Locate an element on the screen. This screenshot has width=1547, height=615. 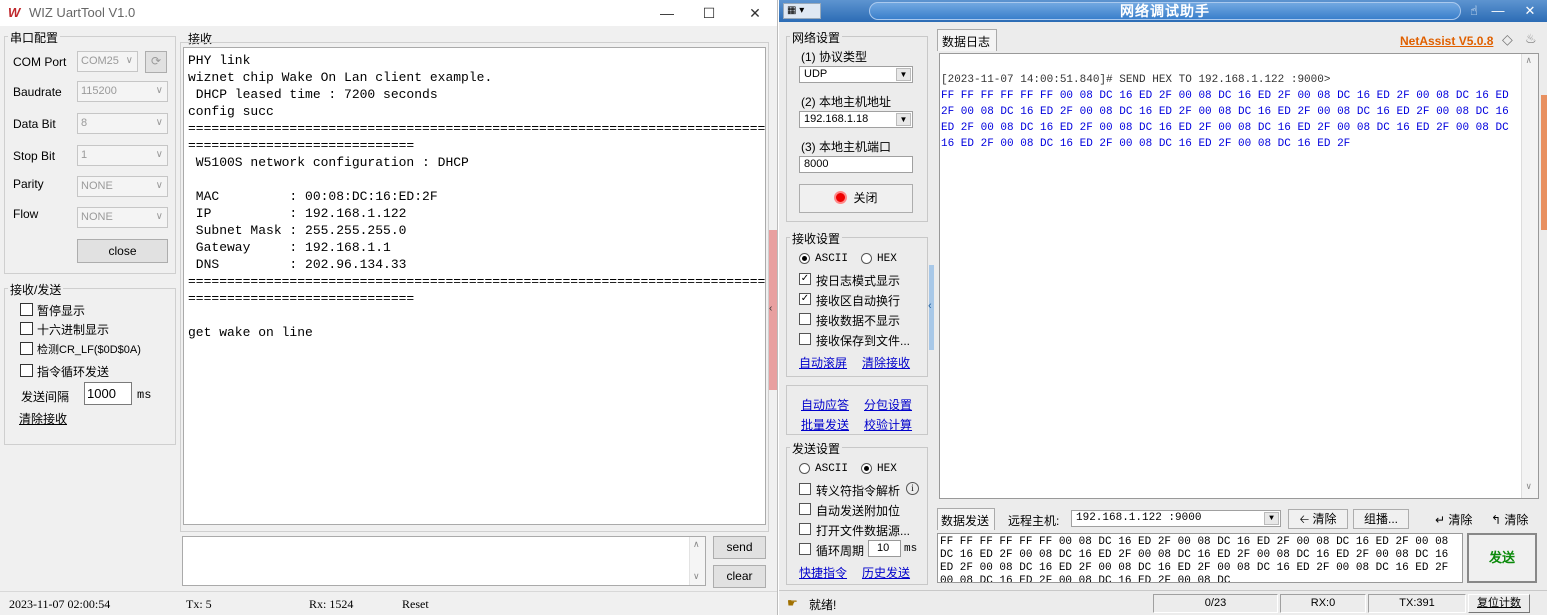
autoadd-checkbox is located at coordinates (805, 509).